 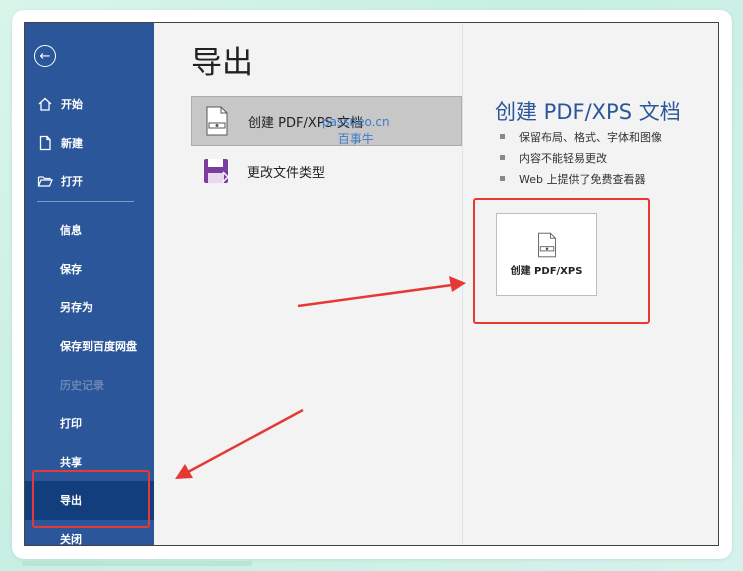 What do you see at coordinates (45, 142) in the screenshot?
I see `new-document-icon` at bounding box center [45, 142].